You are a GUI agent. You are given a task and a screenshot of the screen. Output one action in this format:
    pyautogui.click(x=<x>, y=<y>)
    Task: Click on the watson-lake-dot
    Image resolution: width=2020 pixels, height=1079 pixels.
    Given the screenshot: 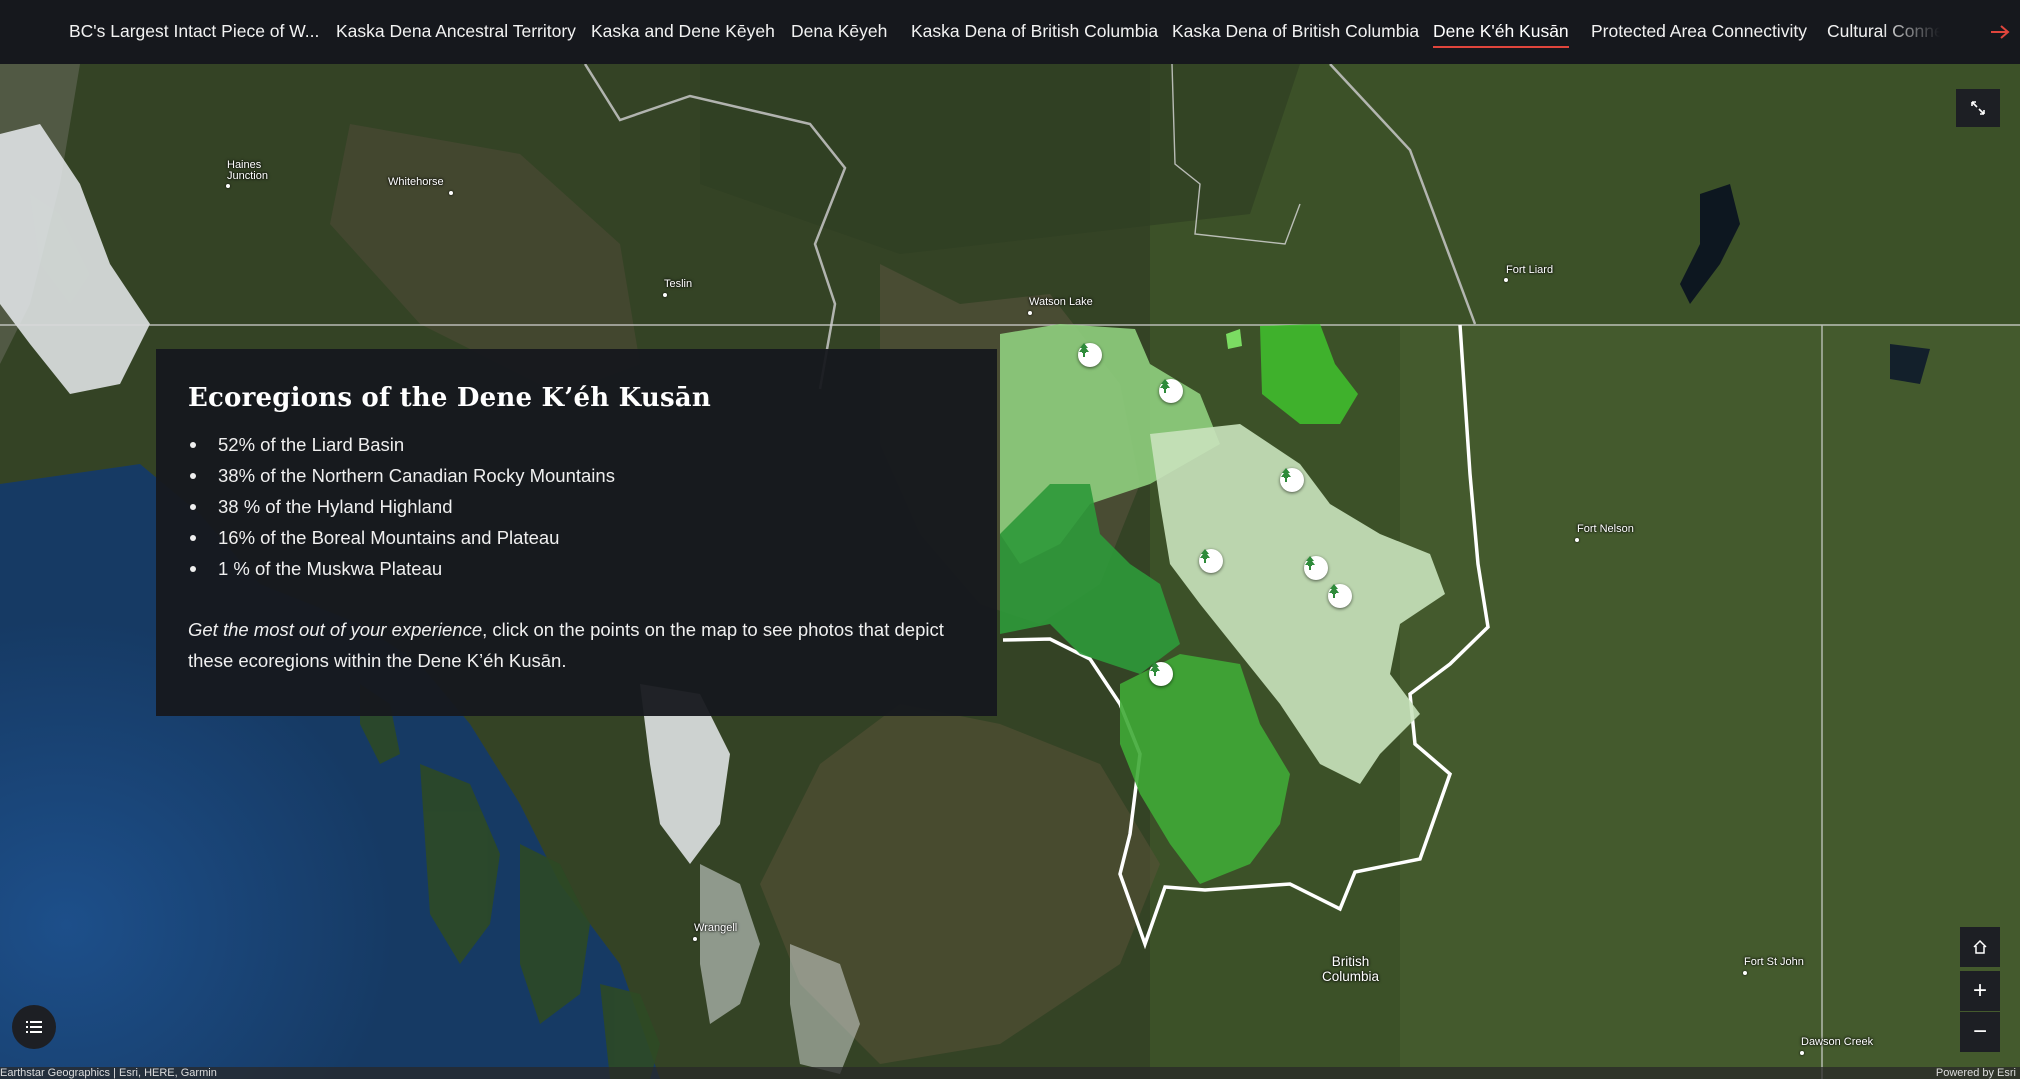 What is the action you would take?
    pyautogui.click(x=1030, y=313)
    